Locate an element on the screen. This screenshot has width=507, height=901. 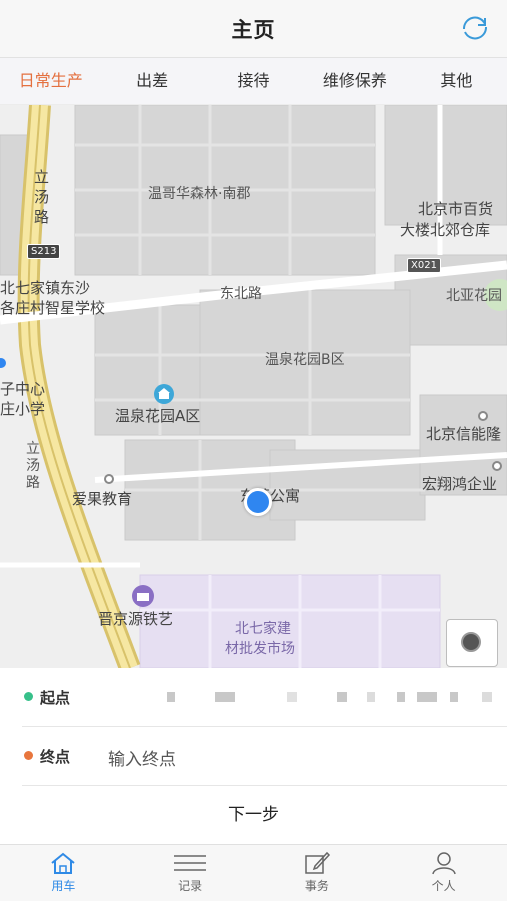
tab-other: 其他 is located at coordinates (456, 81).